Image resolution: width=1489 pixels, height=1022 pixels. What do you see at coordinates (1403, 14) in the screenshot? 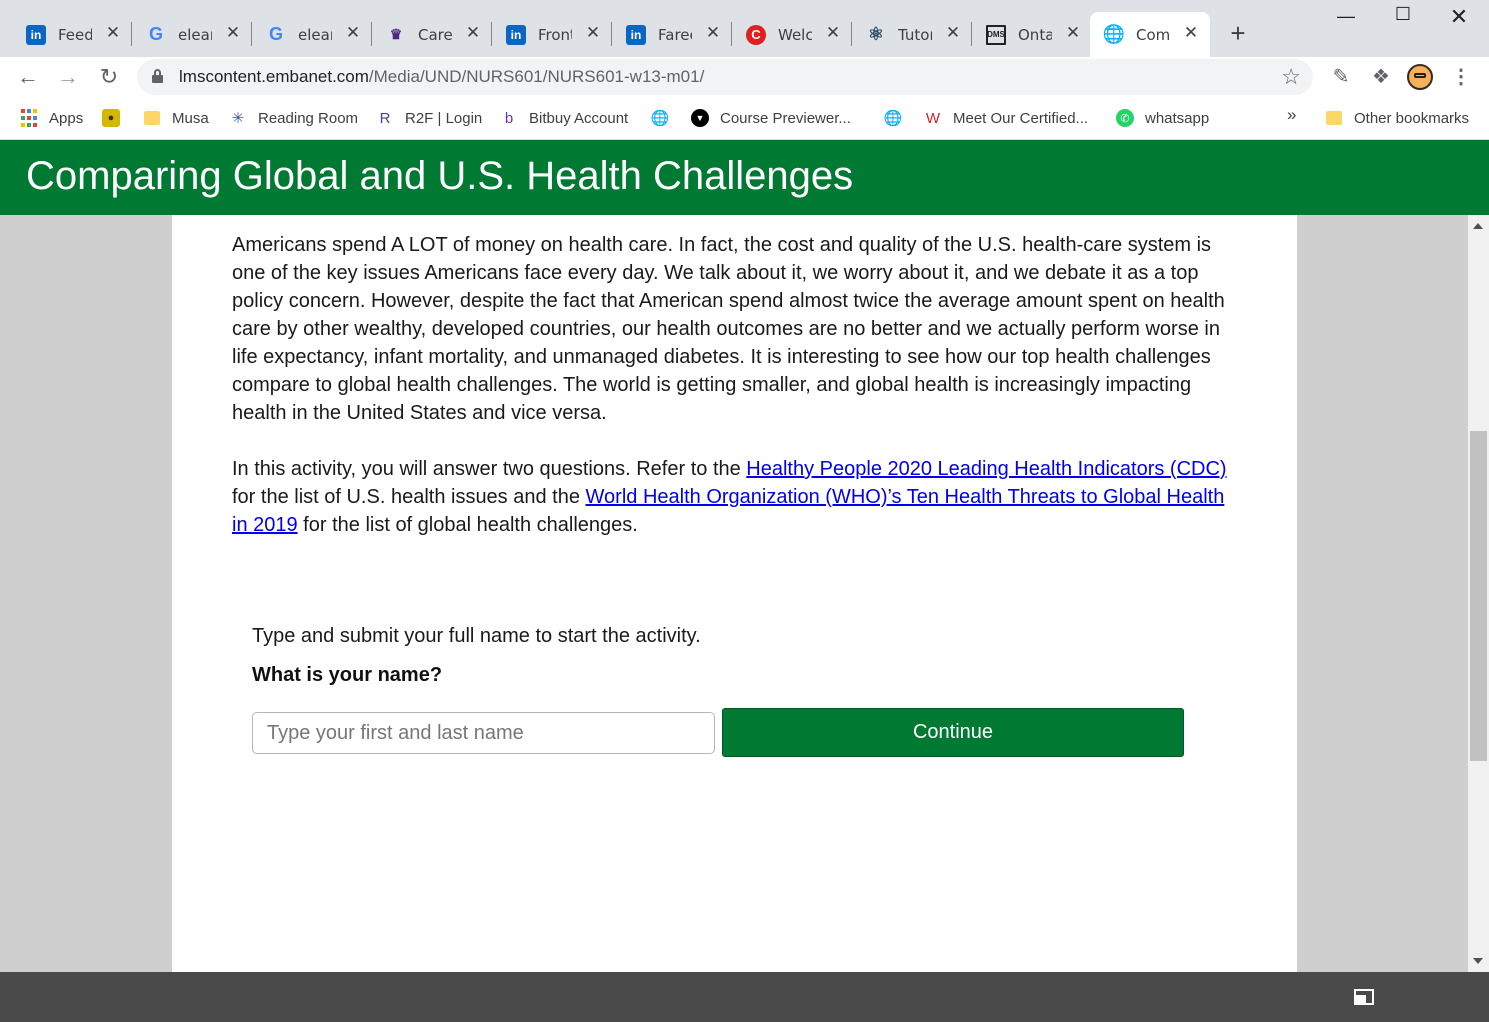
I see `maximize-button: ☐` at bounding box center [1403, 14].